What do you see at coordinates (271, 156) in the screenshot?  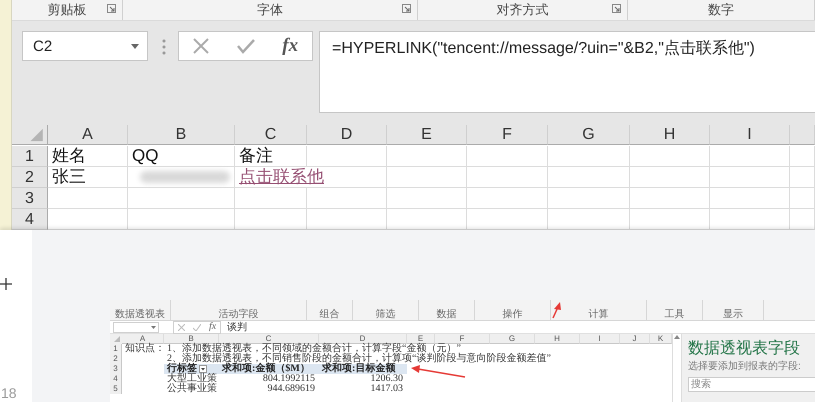 I see `table-cell: 备注` at bounding box center [271, 156].